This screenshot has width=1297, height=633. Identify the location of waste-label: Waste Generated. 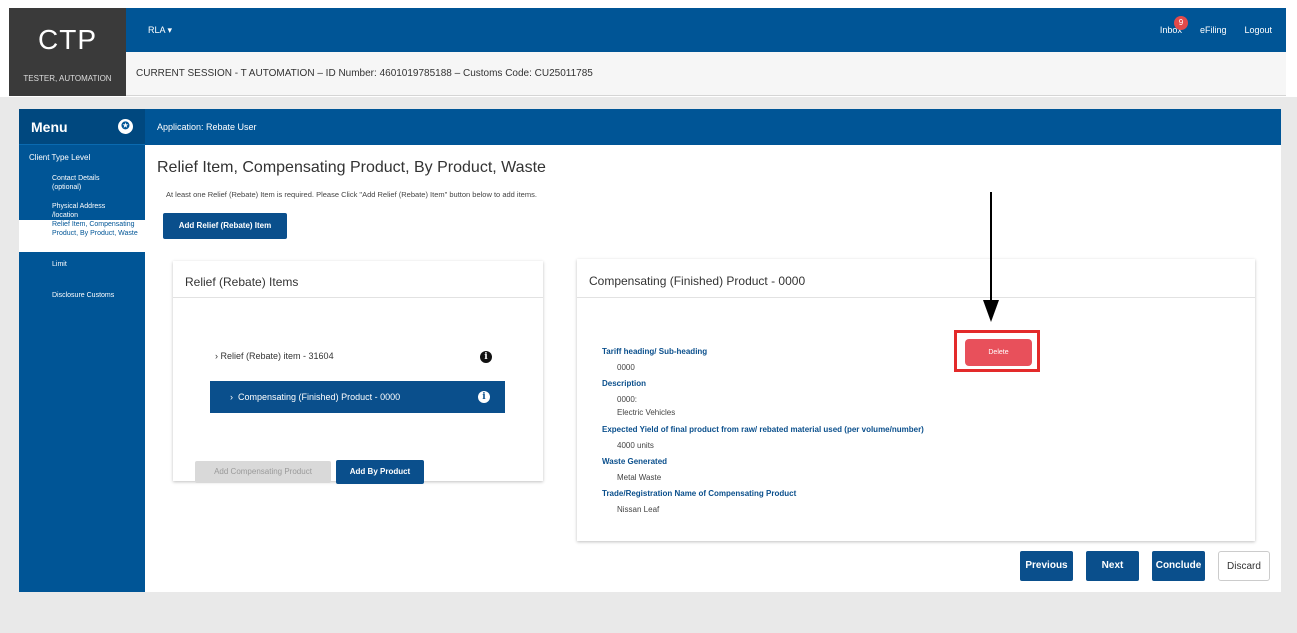
(635, 461).